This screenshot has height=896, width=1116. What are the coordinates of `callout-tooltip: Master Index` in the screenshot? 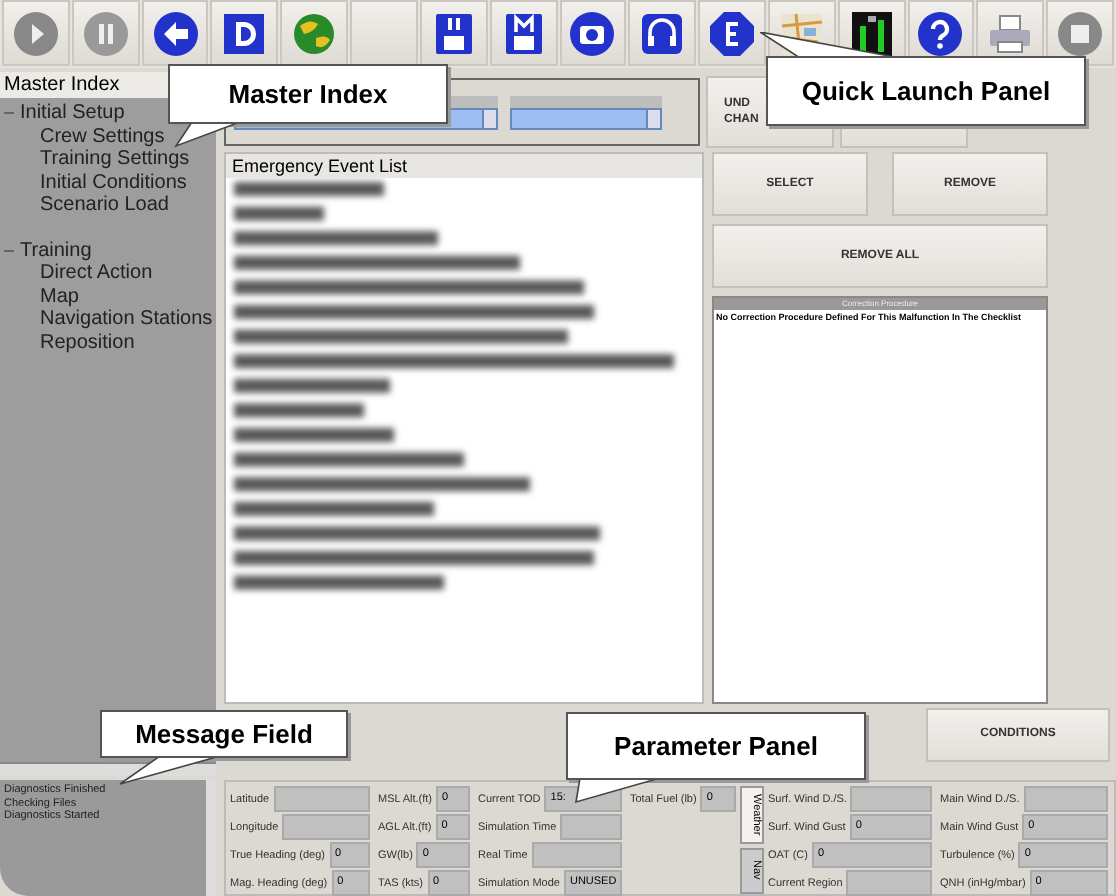 It's located at (310, 106).